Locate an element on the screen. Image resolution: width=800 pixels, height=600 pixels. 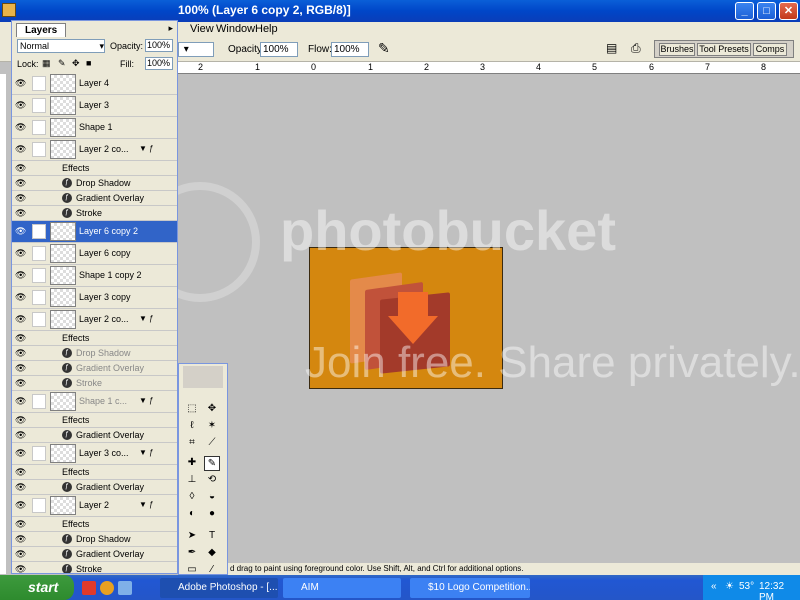
print-icon: ⎙ is located at coordinates (636, 48).